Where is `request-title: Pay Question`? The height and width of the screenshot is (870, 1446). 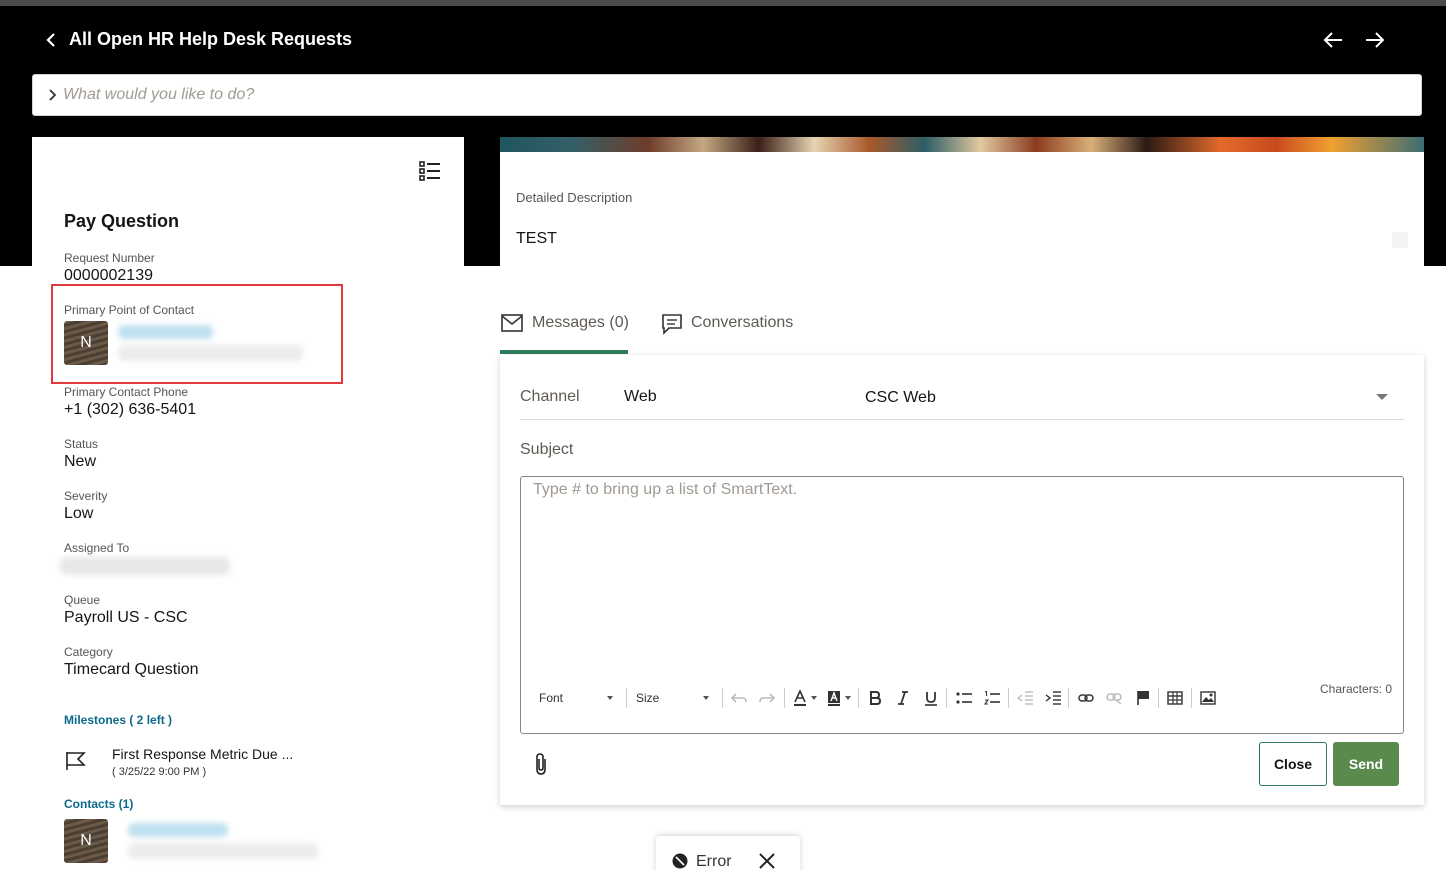
request-title: Pay Question is located at coordinates (122, 221).